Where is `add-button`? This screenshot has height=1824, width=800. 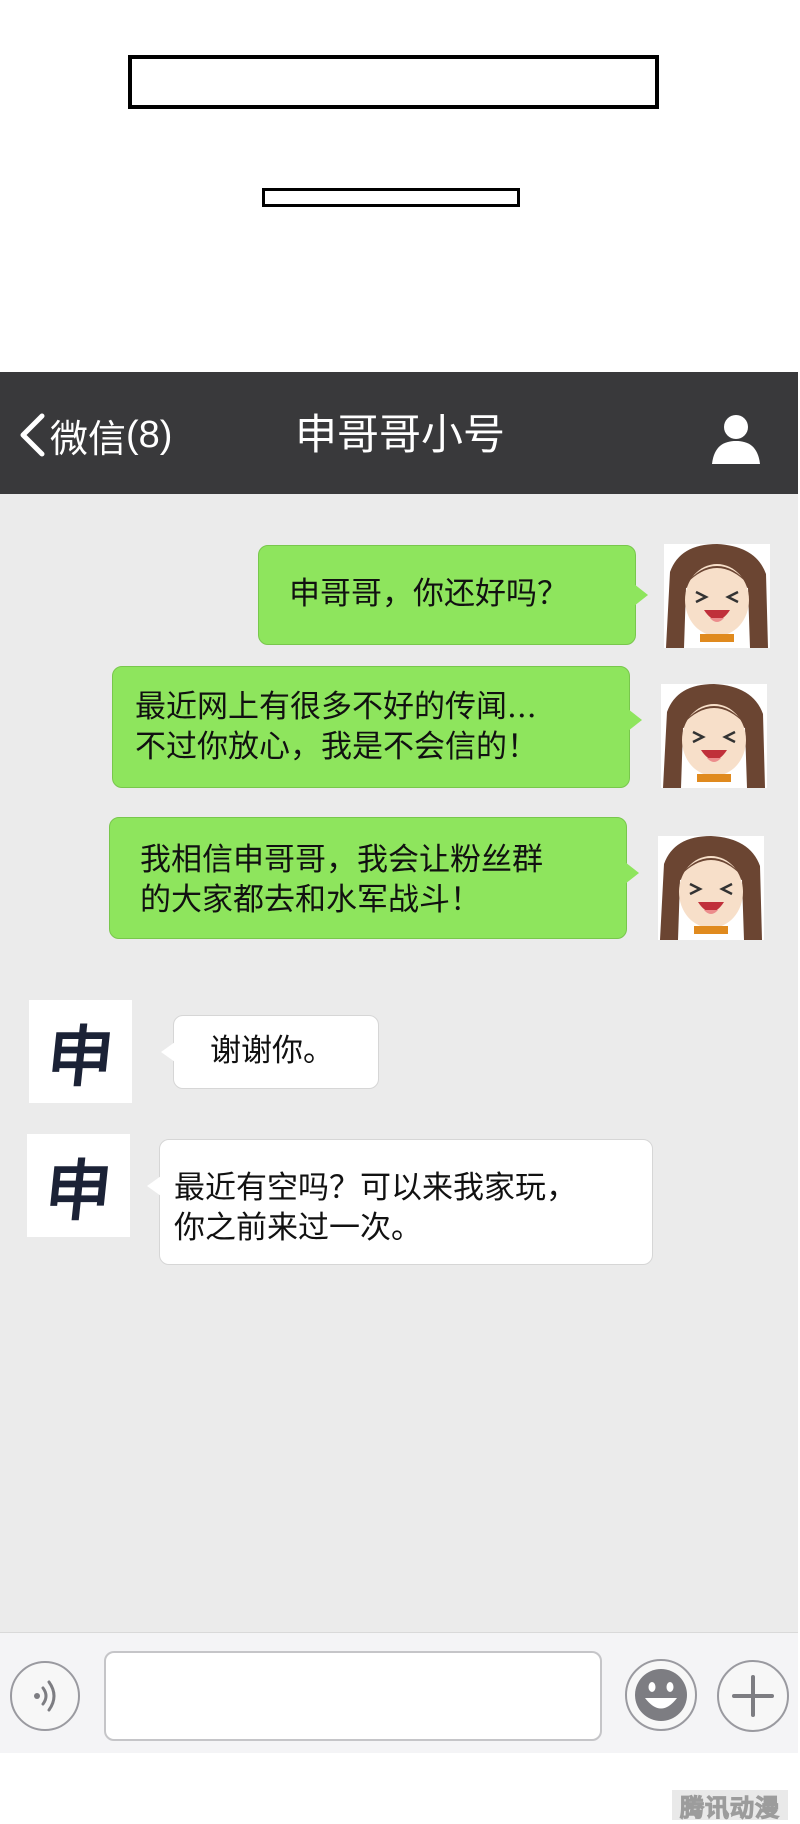
add-button is located at coordinates (753, 1696).